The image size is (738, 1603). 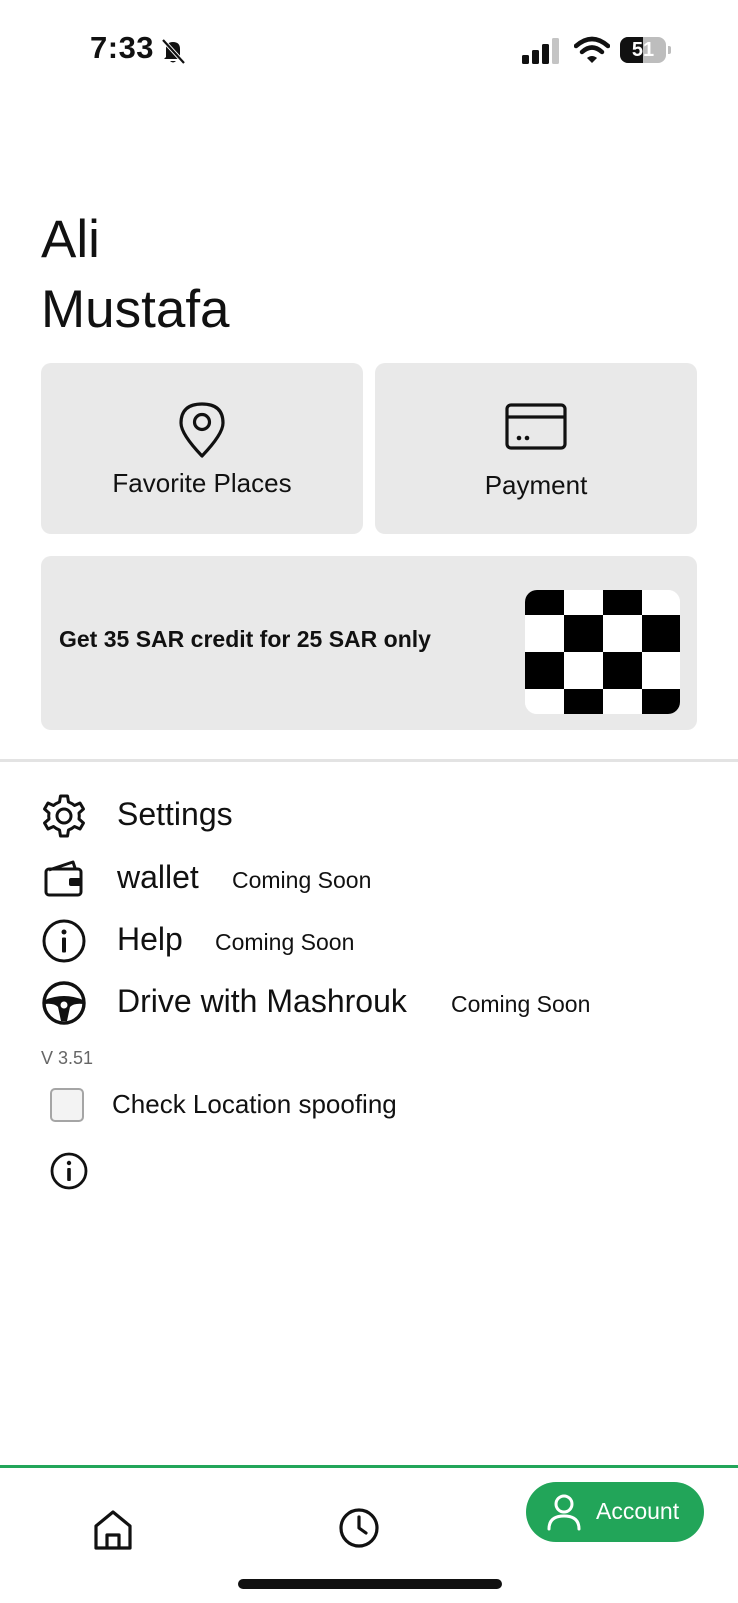 I want to click on menu-item-drive: Drive with Mashrouk Coming Soon, so click(x=361, y=1002).